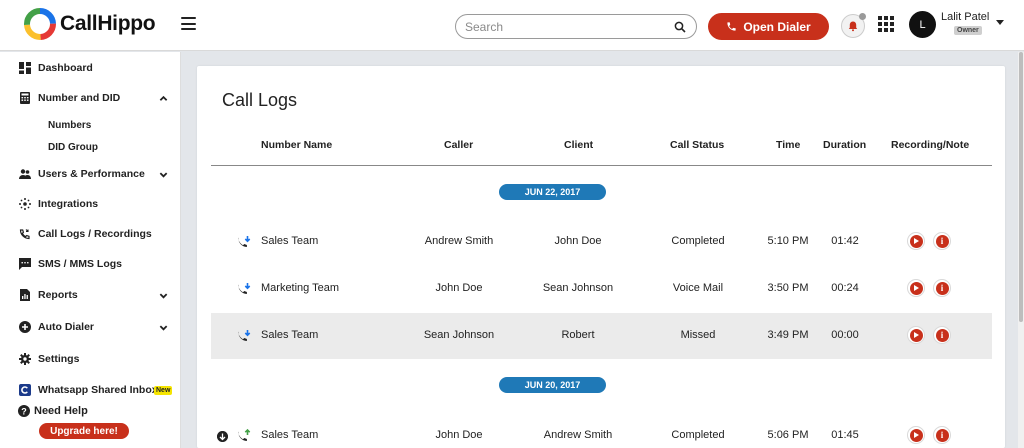 Image resolution: width=1024 pixels, height=448 pixels. Describe the element at coordinates (24, 234) in the screenshot. I see `call-logs-icon` at that location.